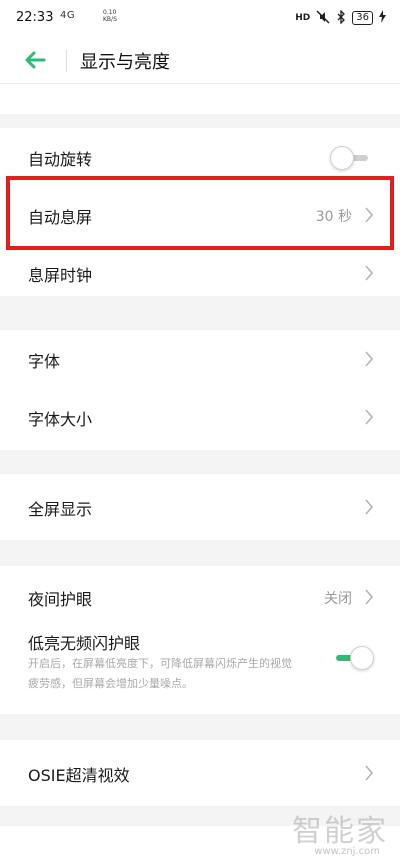 The image size is (400, 867). Describe the element at coordinates (66, 61) in the screenshot. I see `header-divider` at that location.